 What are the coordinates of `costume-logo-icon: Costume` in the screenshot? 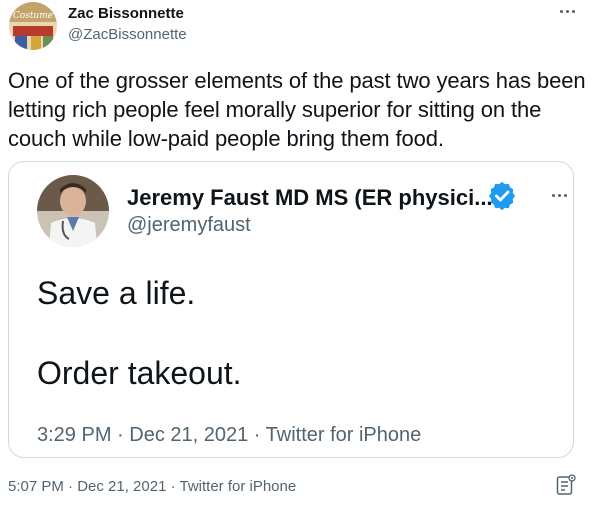 It's located at (33, 26).